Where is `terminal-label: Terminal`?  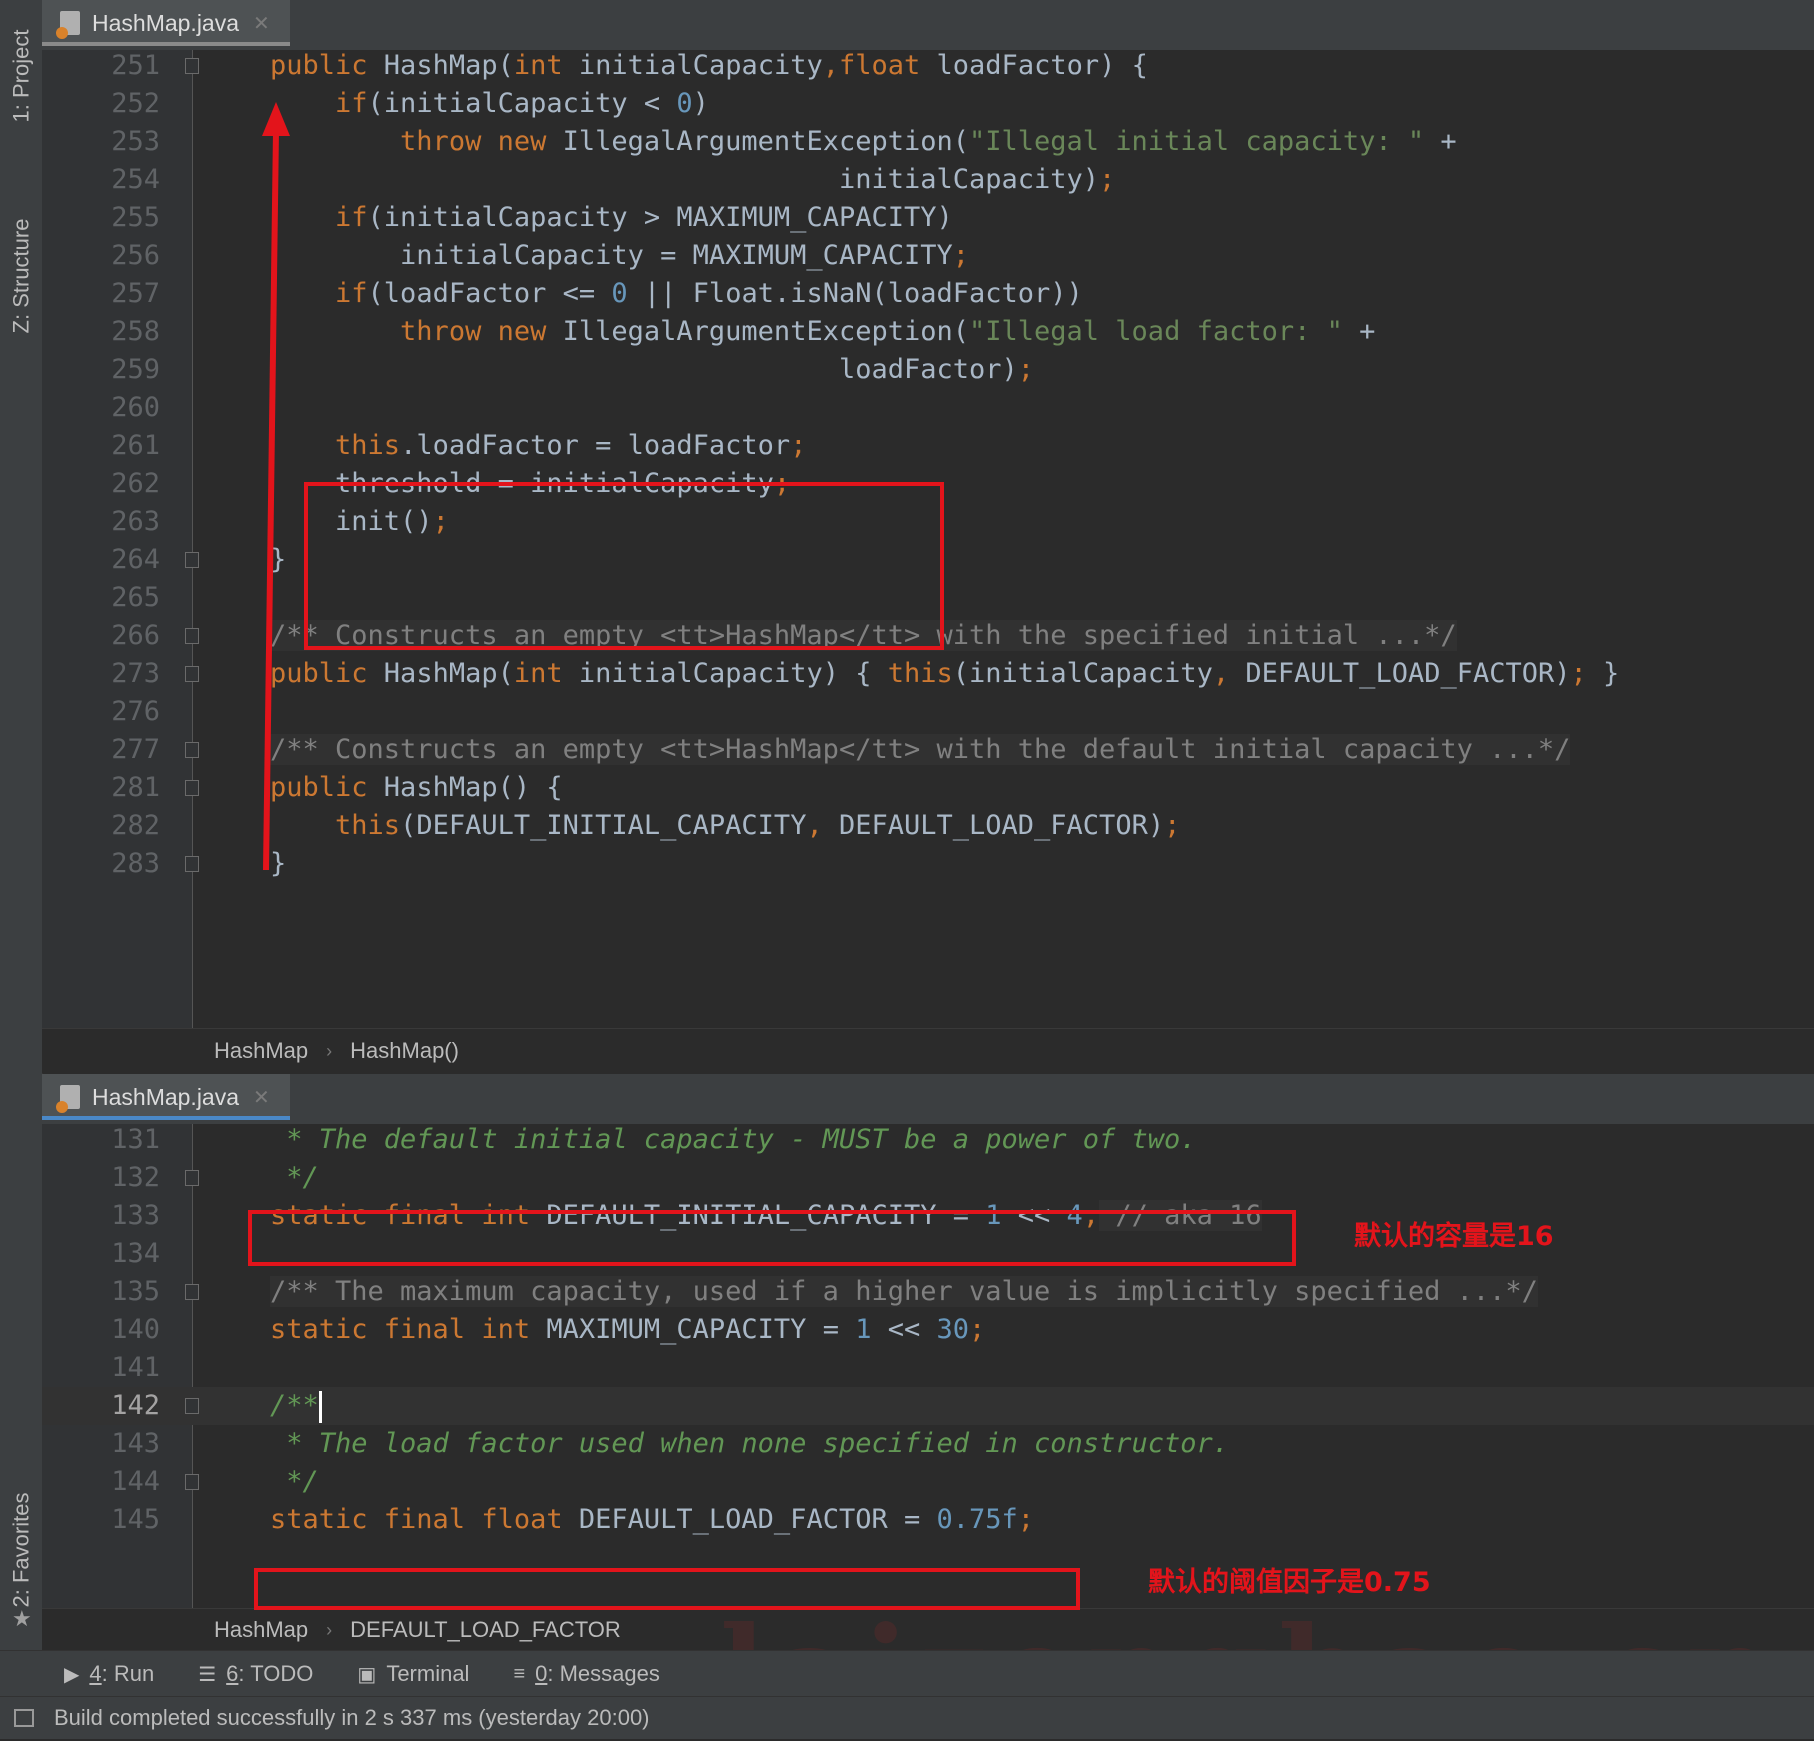 terminal-label: Terminal is located at coordinates (428, 1673).